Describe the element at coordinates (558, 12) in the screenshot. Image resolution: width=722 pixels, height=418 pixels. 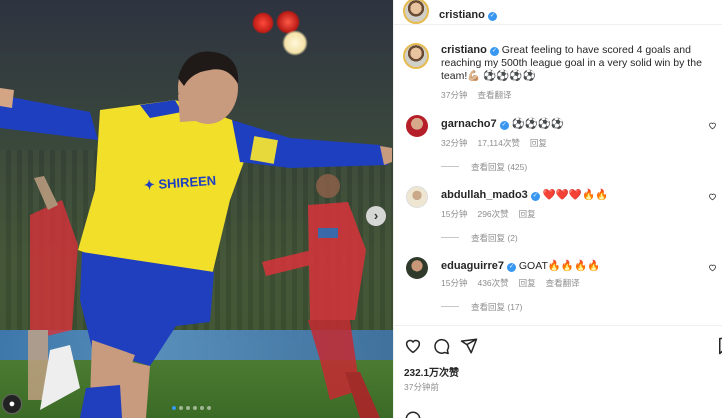
I see `post-header: cristiano ✓` at that location.